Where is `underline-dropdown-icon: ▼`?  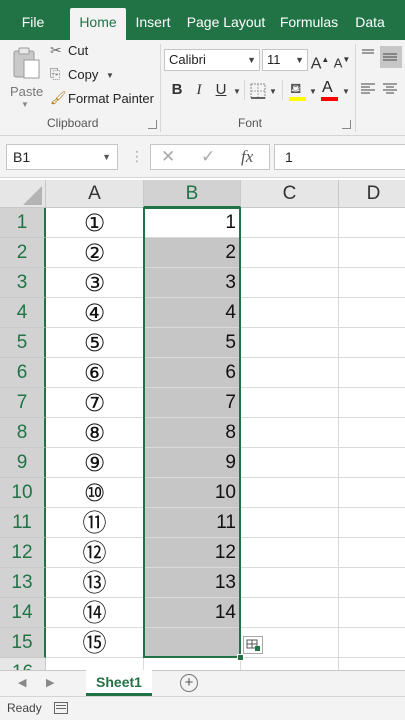
underline-dropdown-icon: ▼ is located at coordinates (237, 91).